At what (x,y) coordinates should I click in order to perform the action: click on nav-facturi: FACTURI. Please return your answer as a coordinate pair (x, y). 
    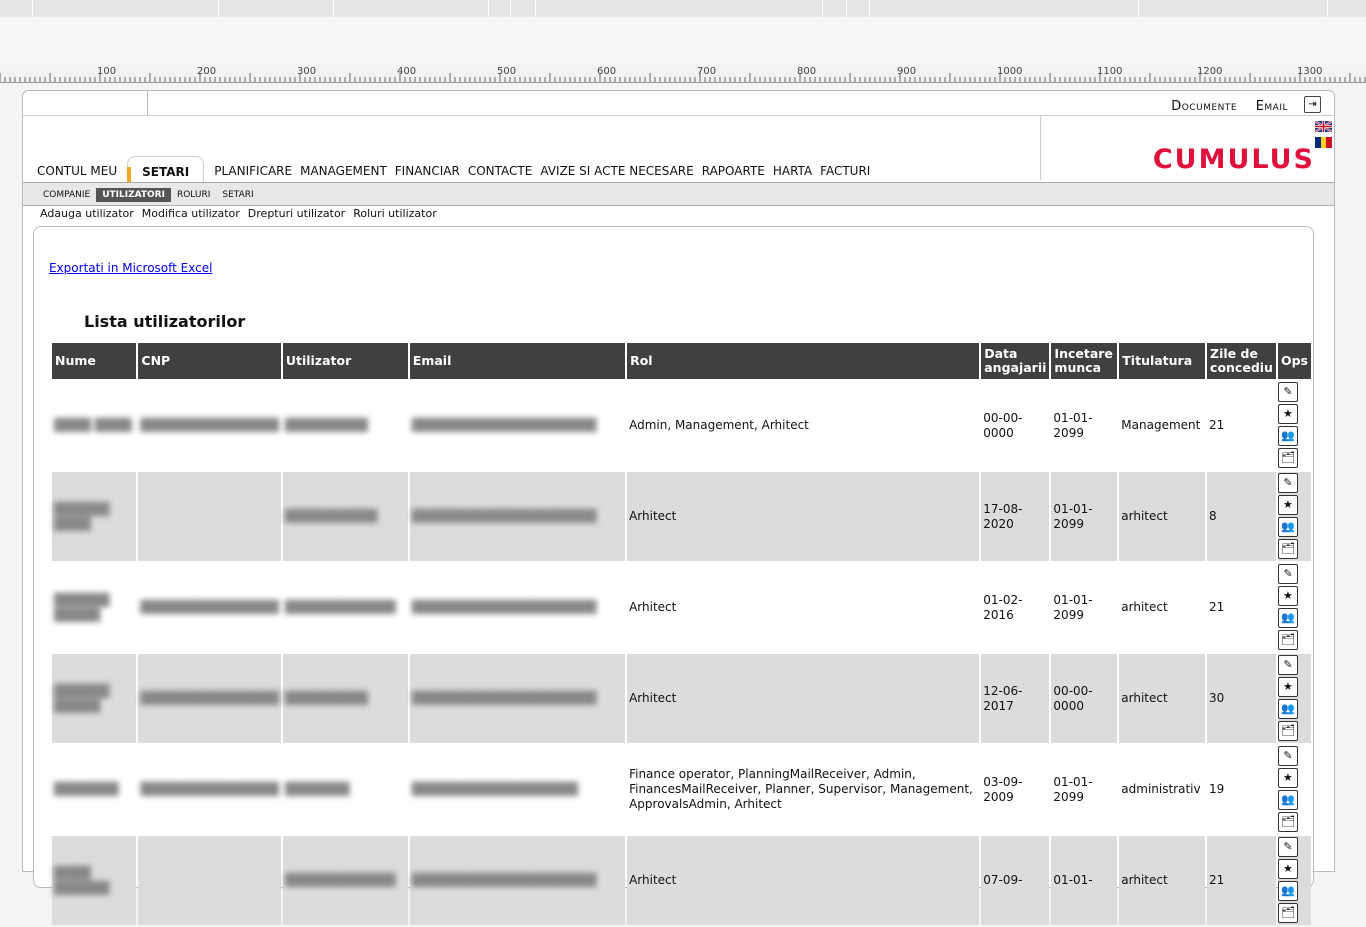
    Looking at the image, I should click on (845, 171).